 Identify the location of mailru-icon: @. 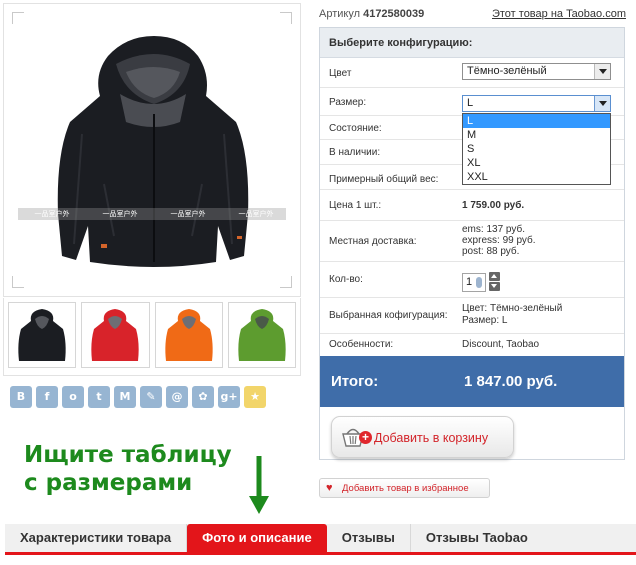
(177, 397).